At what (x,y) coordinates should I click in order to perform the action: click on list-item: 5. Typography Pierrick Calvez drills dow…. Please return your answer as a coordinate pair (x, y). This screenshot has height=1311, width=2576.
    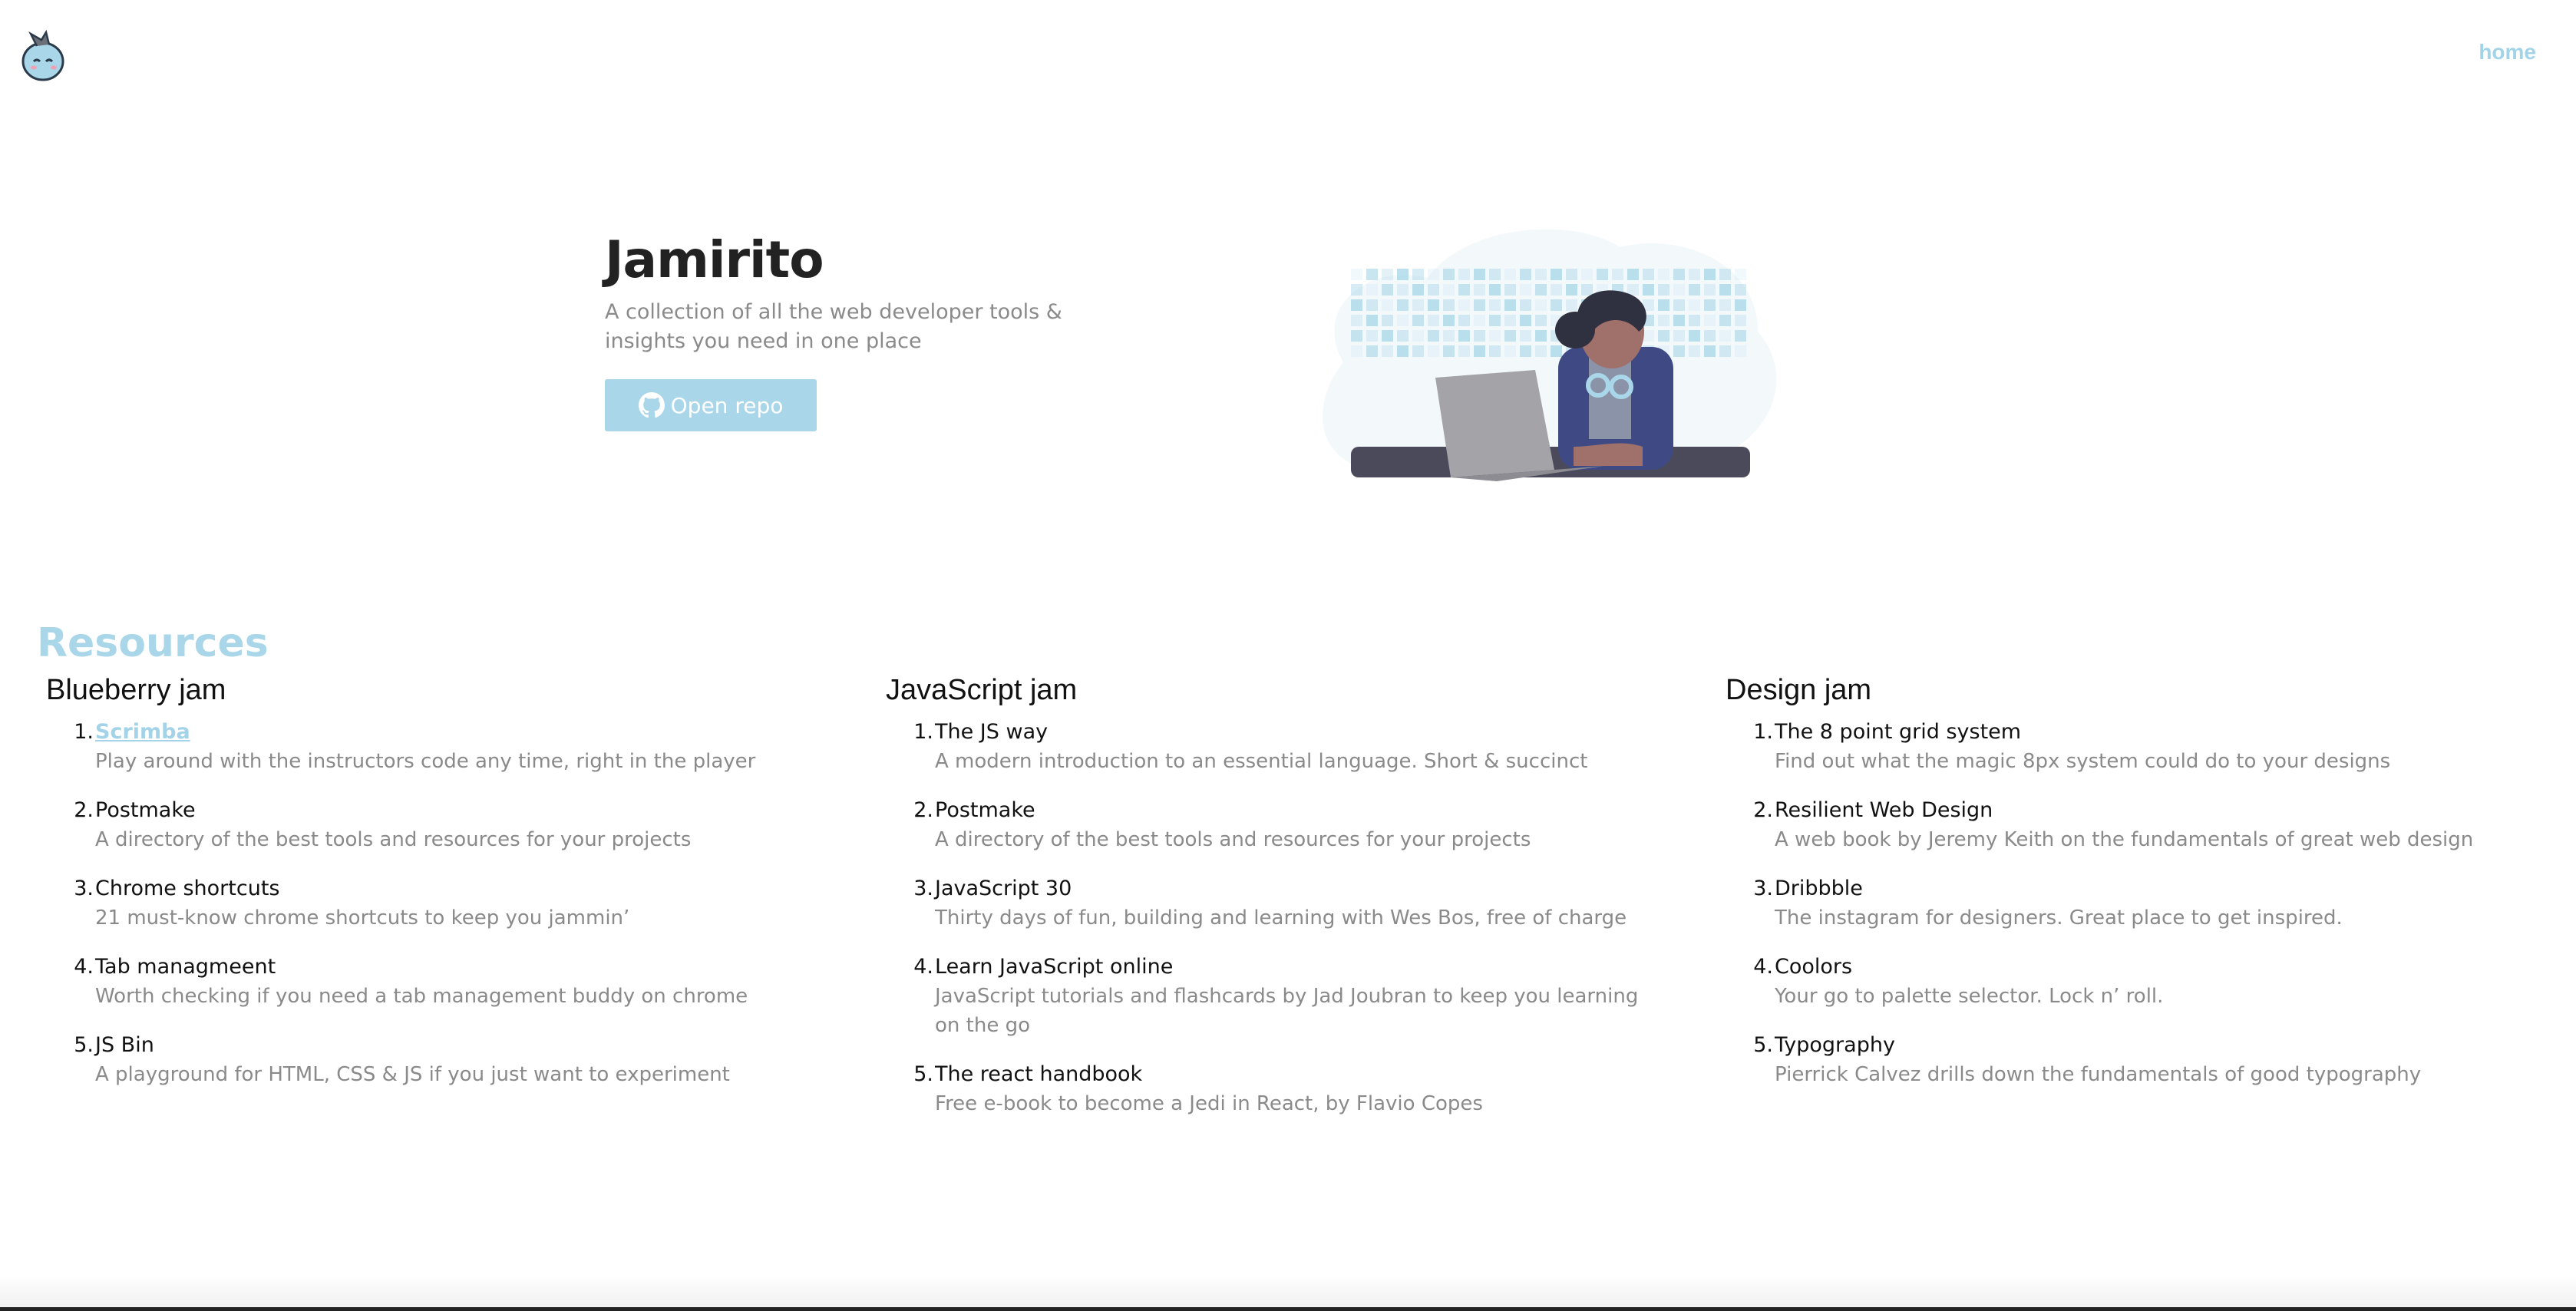
    Looking at the image, I should click on (2104, 1060).